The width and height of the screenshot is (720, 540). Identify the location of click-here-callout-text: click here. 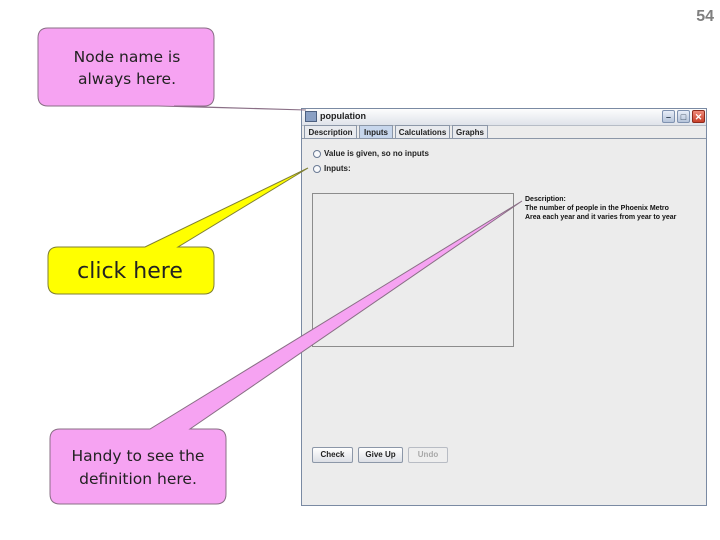
(130, 271).